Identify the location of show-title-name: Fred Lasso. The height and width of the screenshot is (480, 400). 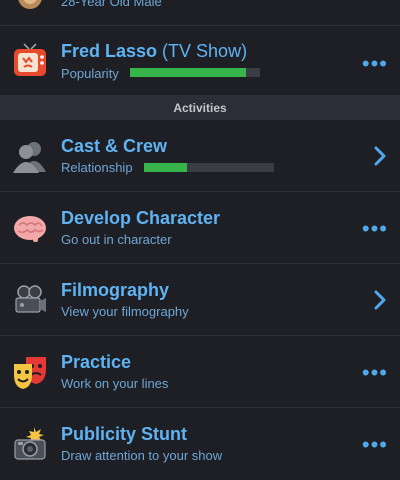
(109, 51).